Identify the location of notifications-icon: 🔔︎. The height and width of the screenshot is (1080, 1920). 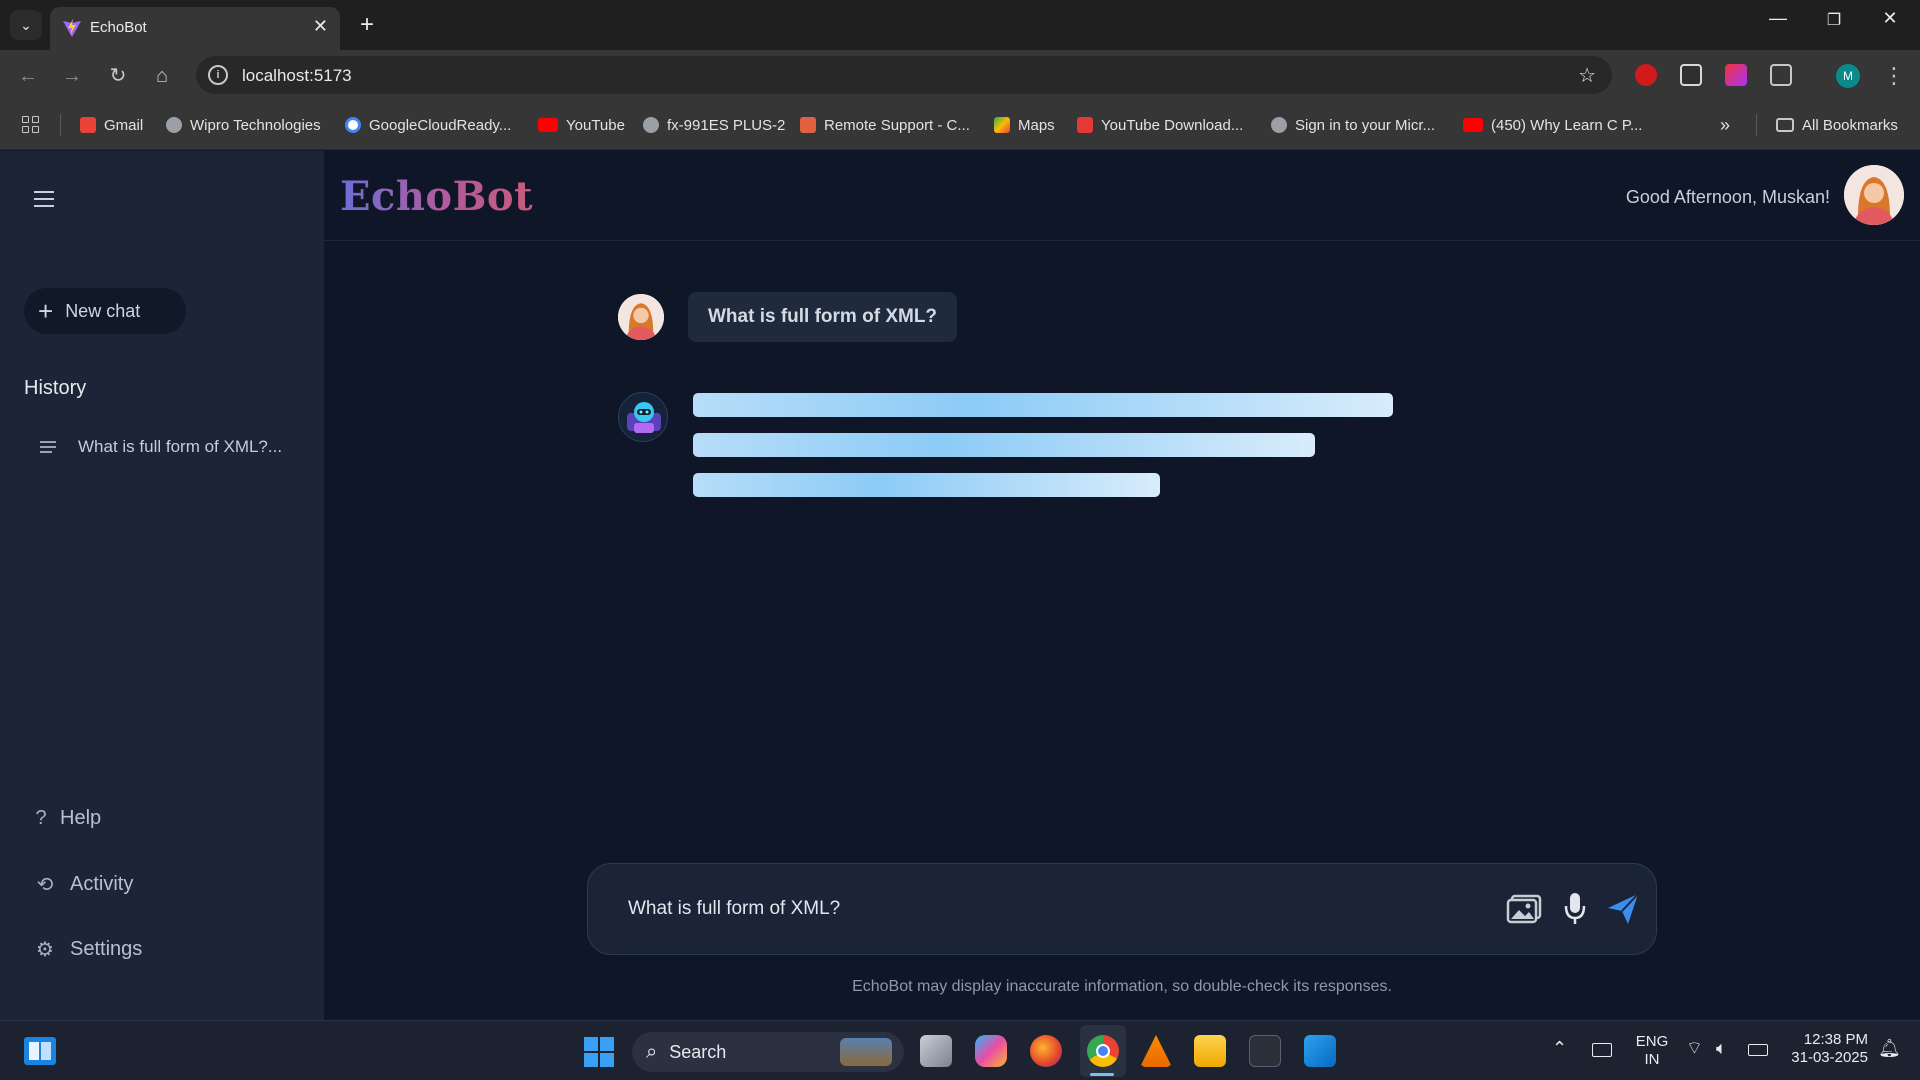
(1889, 1048).